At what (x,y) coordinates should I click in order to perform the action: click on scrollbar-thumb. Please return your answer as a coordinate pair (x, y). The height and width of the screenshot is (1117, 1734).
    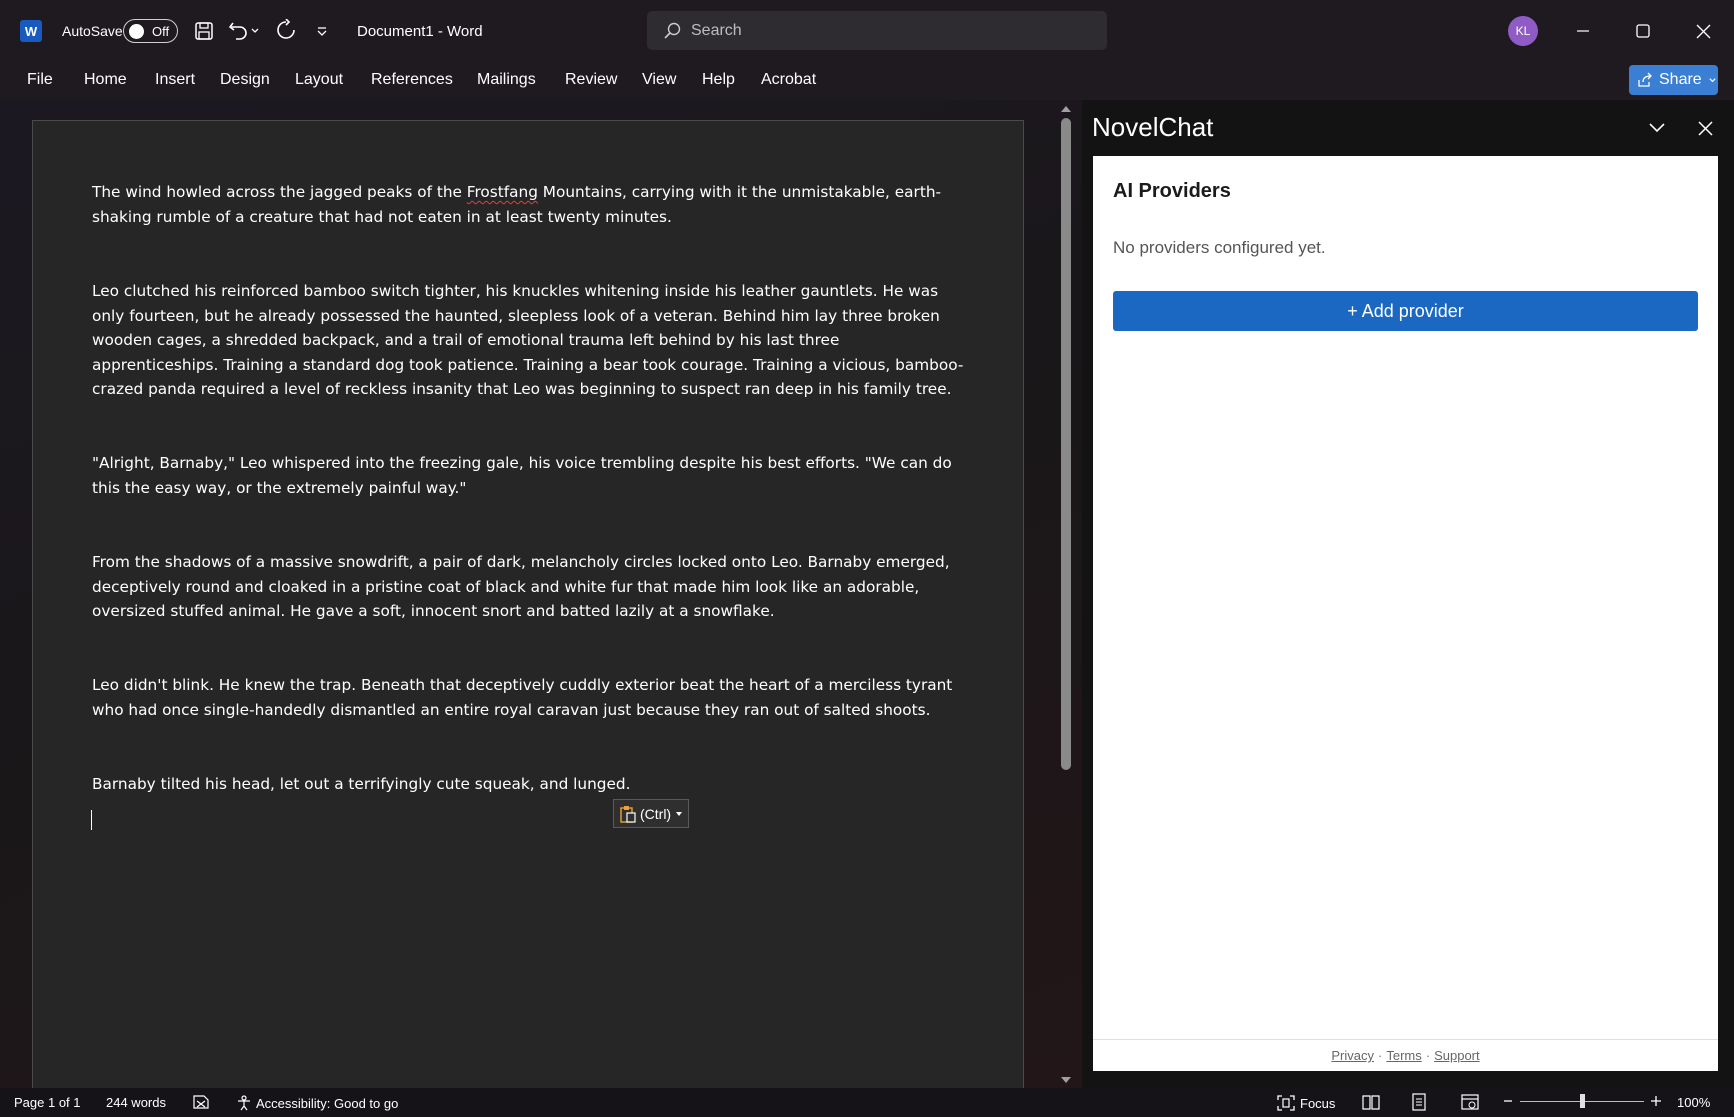
    Looking at the image, I should click on (1066, 444).